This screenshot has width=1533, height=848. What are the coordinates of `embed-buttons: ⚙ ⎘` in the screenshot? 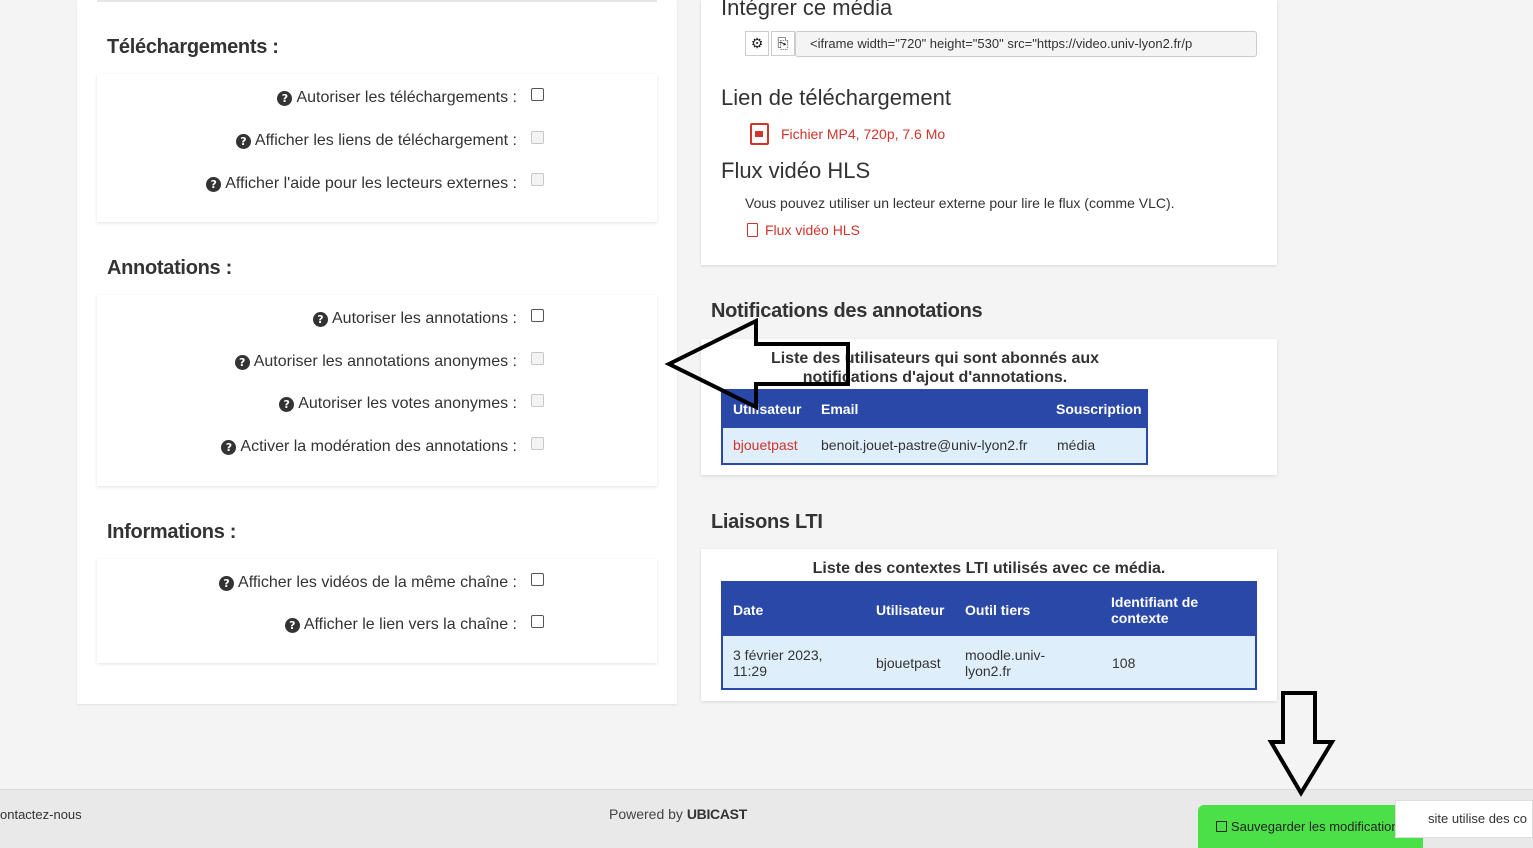 It's located at (771, 43).